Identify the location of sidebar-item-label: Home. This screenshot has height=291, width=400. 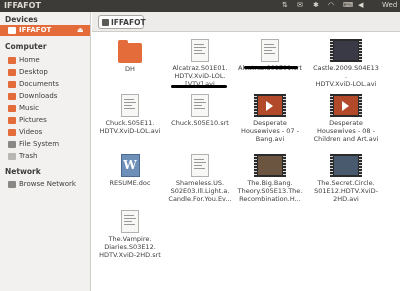
(29, 60).